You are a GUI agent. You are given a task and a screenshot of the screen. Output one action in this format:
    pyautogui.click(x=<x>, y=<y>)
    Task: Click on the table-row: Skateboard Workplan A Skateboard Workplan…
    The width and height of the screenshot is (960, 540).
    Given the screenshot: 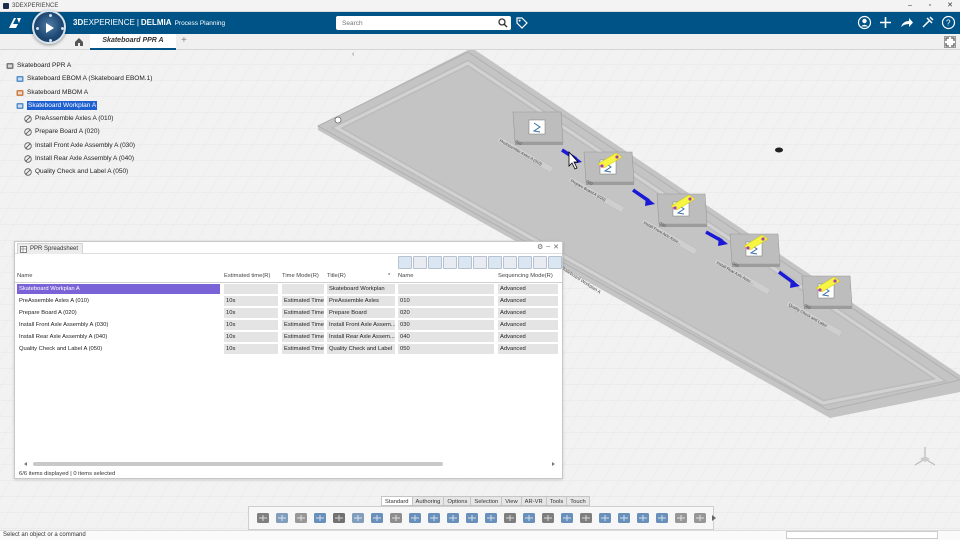 What is the action you would take?
    pyautogui.click(x=288, y=289)
    